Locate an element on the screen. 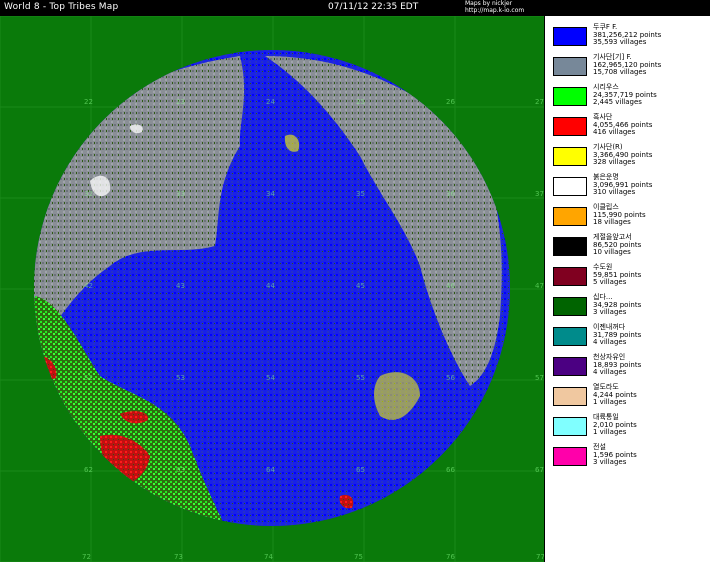 The width and height of the screenshot is (710, 562). legend-item: 붉은운명 3,096,991 points 310 villages is located at coordinates (629, 188).